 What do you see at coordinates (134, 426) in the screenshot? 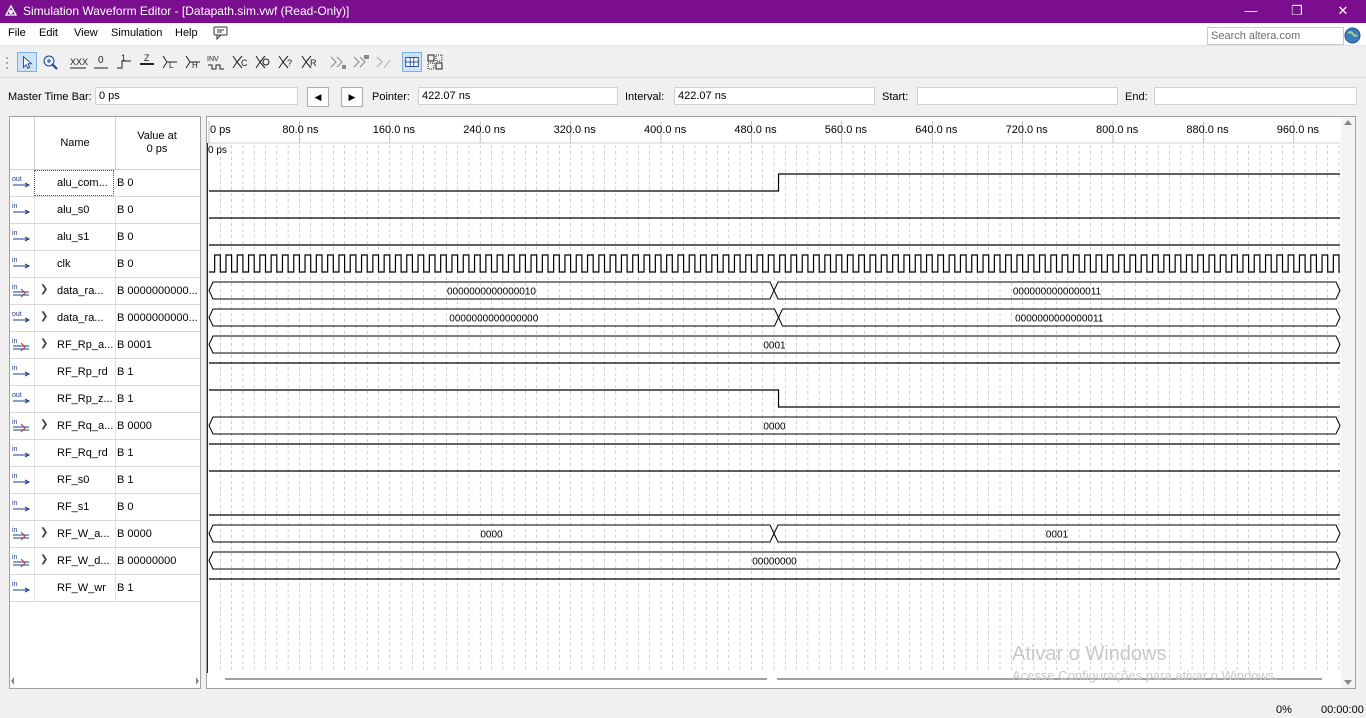
I see `signal-value: B 0000` at bounding box center [134, 426].